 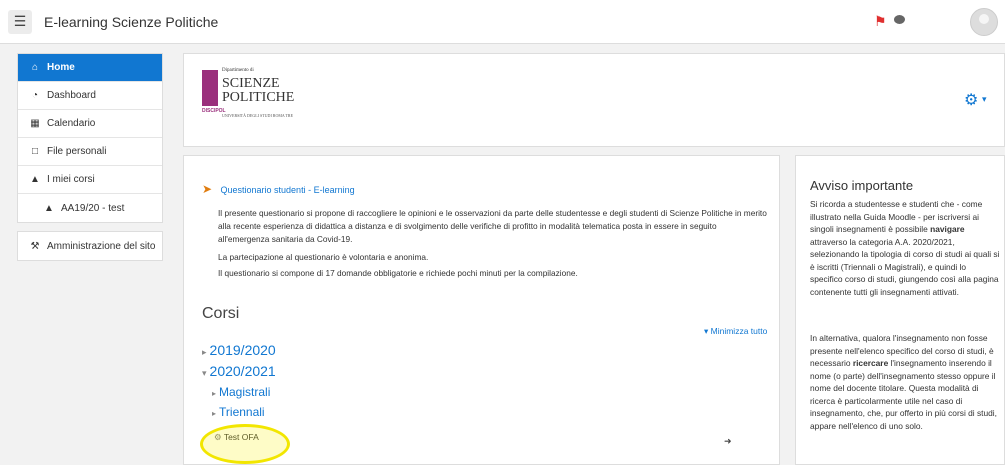 I want to click on collapse-all-label: Minimizza tutto, so click(x=739, y=331).